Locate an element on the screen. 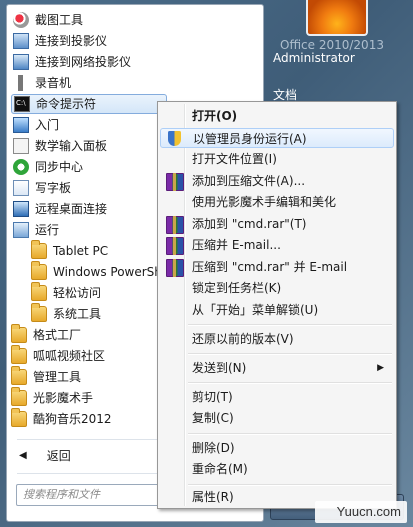  math-panel-icon is located at coordinates (21, 146).